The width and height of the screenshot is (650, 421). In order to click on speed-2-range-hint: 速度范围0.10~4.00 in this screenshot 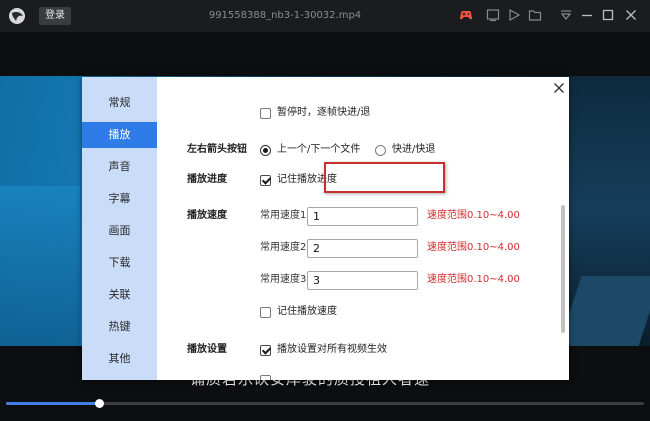, I will do `click(473, 247)`.